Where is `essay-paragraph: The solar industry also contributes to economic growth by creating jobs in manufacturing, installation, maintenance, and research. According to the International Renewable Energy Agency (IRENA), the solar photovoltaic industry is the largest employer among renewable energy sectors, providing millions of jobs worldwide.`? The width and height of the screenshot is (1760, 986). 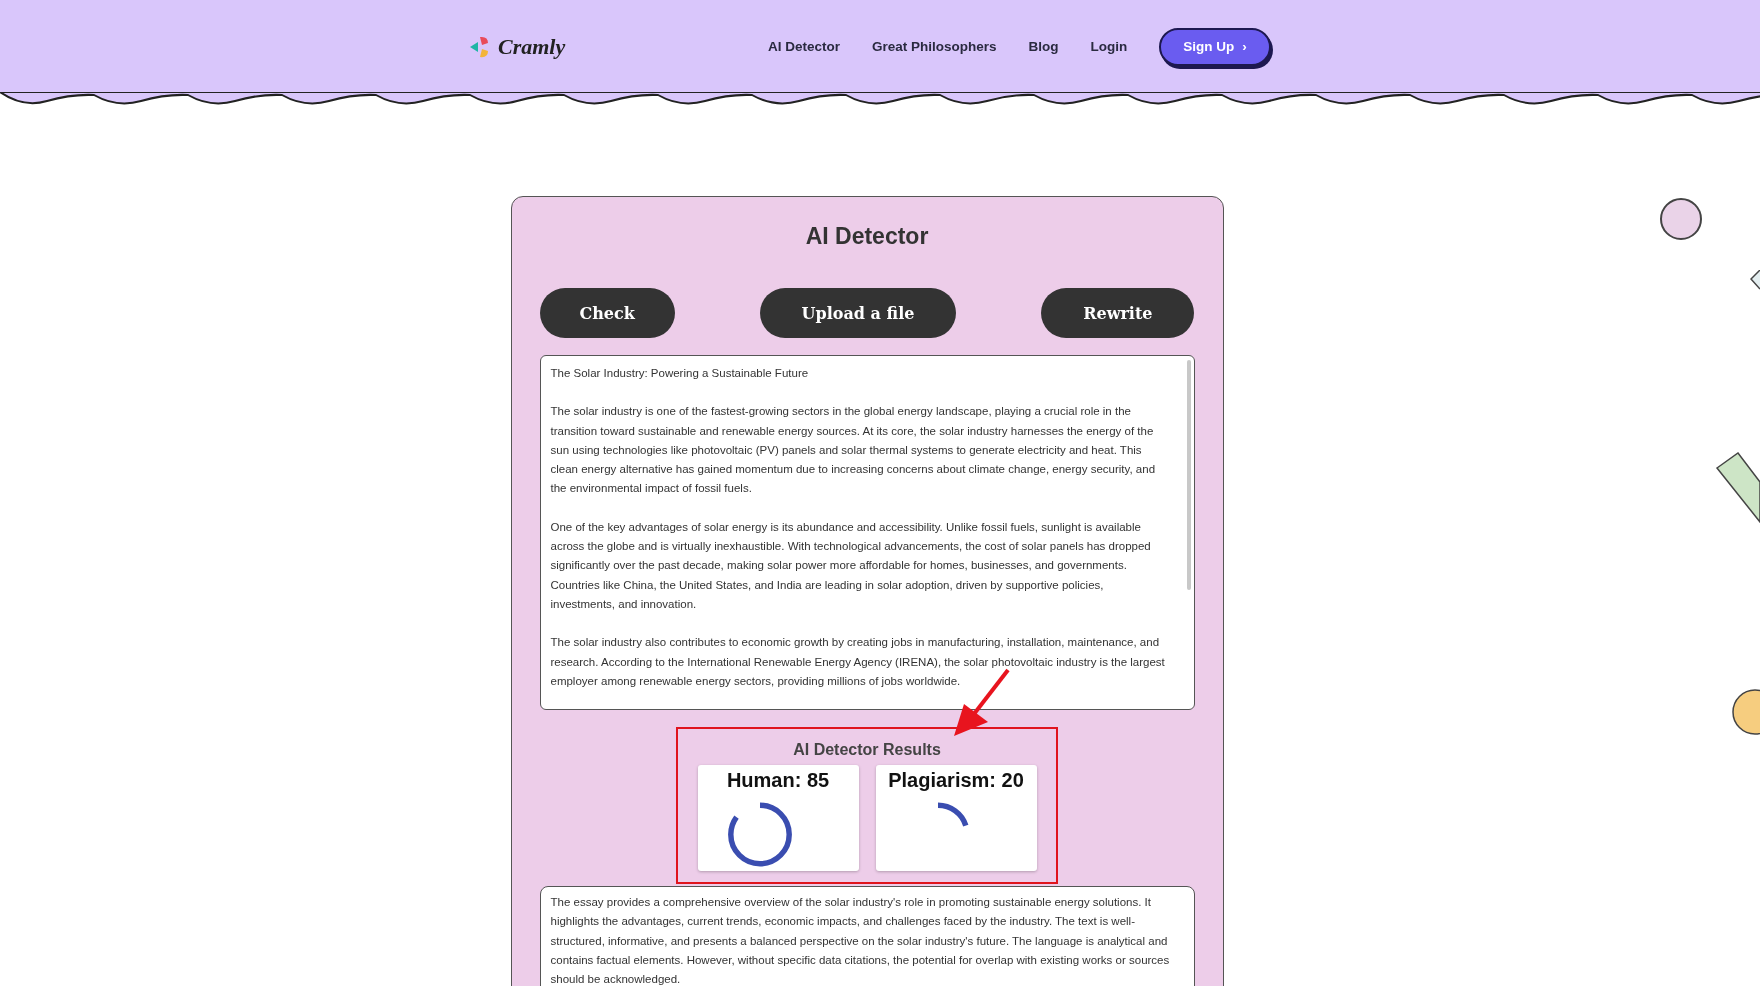 essay-paragraph: The solar industry also contributes to economic growth by creating jobs in manufacturing, installation, maintenance, and research. According to the International Renewable Energy Agency (IRENA), the solar photovoltaic industry is the largest employer among renewable energy sectors, providing millions of jobs worldwide. is located at coordinates (858, 662).